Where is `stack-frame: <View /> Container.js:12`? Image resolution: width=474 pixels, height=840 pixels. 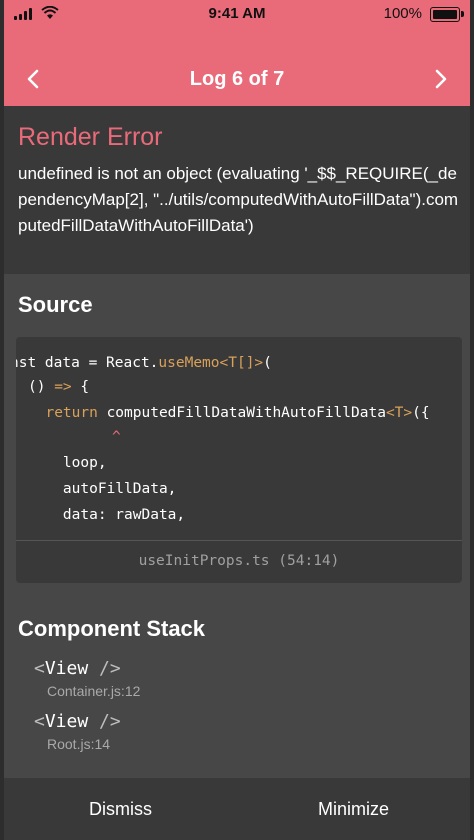
stack-frame: <View /> Container.js:12 is located at coordinates (87, 678).